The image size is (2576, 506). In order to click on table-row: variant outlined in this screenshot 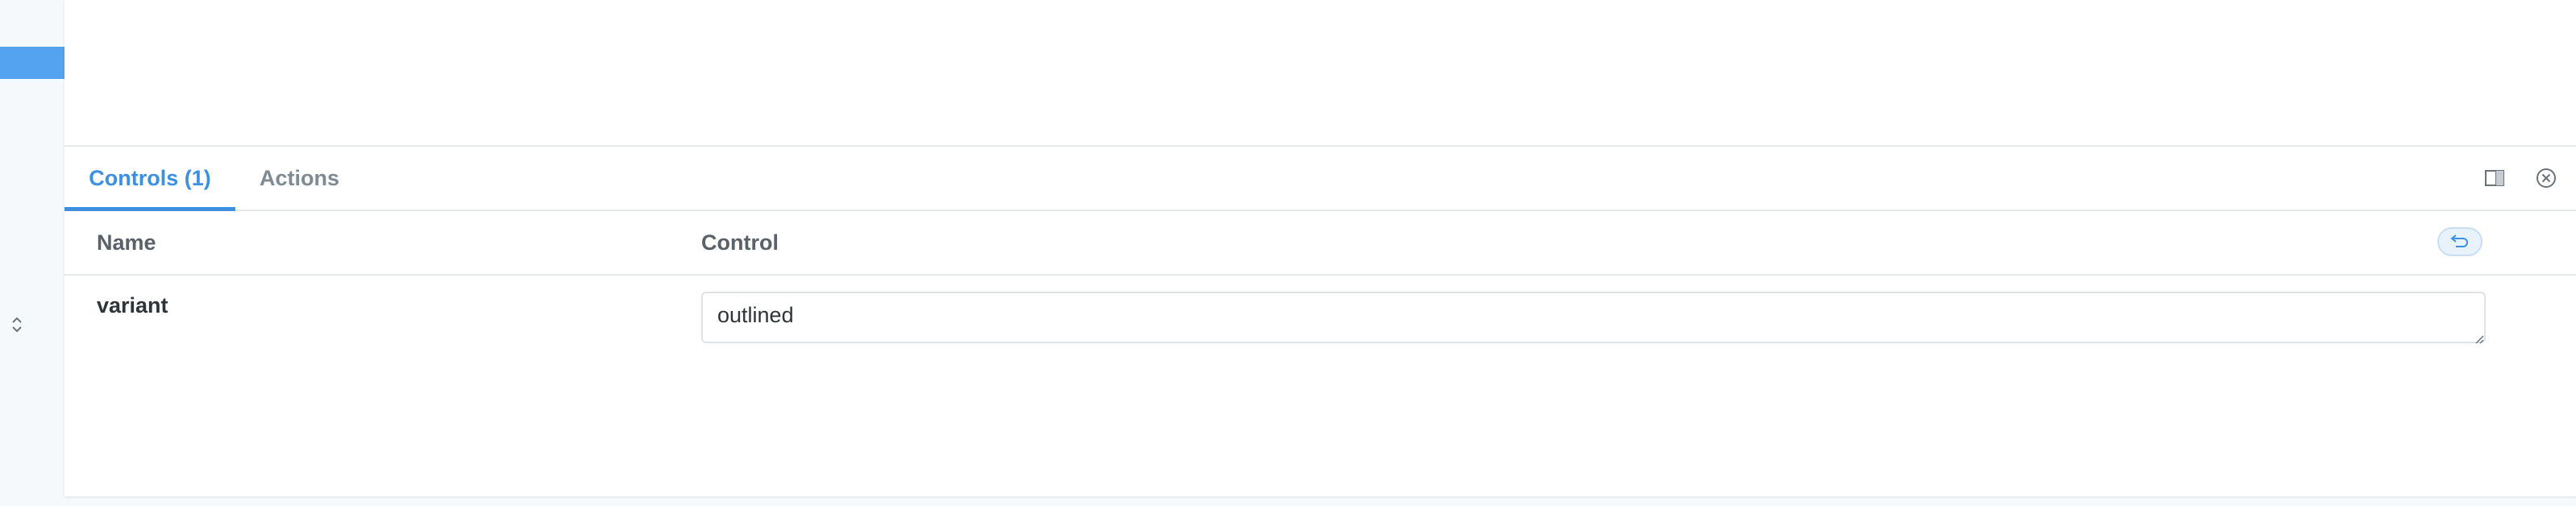, I will do `click(1320, 312)`.